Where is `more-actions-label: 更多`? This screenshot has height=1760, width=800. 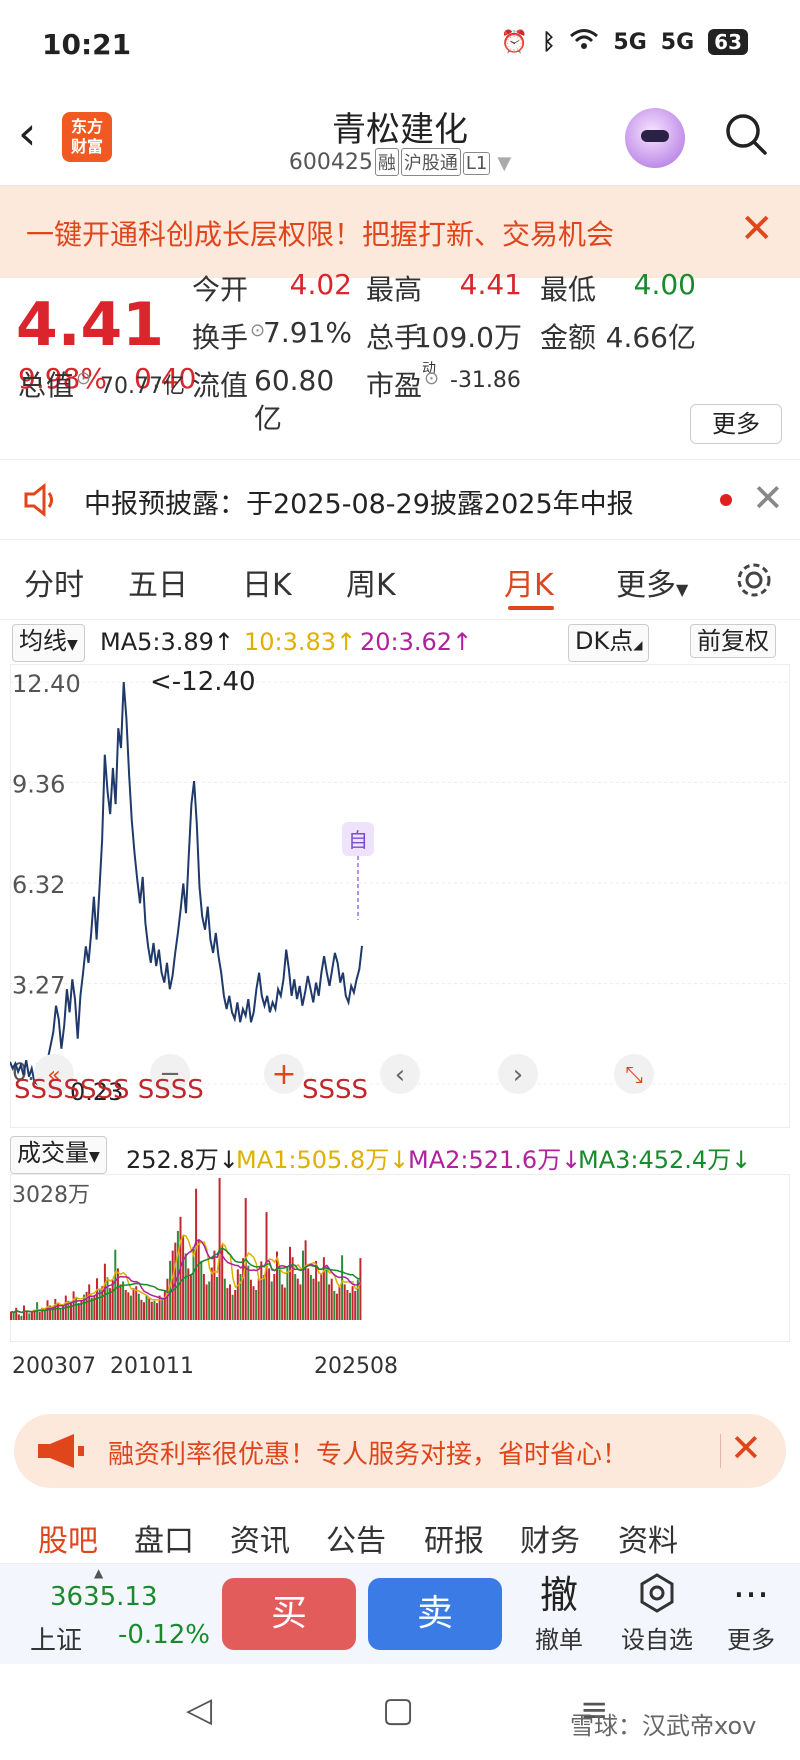
more-actions-label: 更多 is located at coordinates (751, 1640).